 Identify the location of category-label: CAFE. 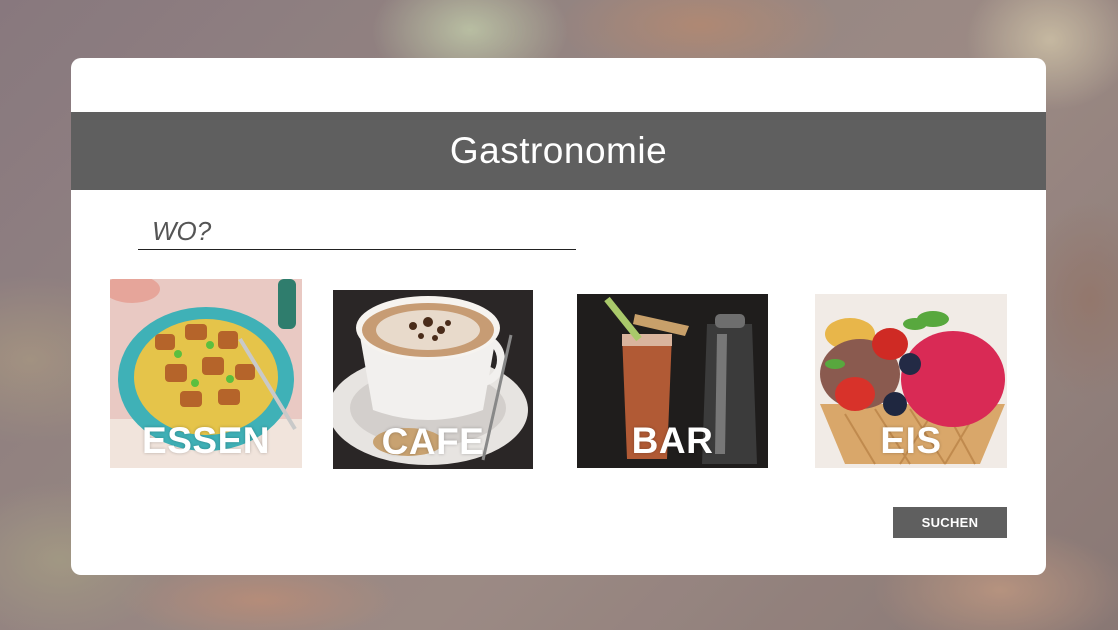
(433, 441).